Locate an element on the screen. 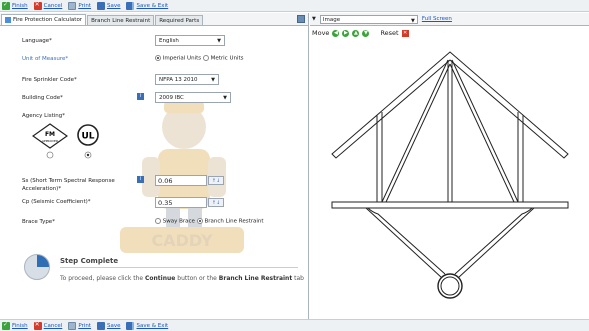  truss-top-chord is located at coordinates (450, 105).